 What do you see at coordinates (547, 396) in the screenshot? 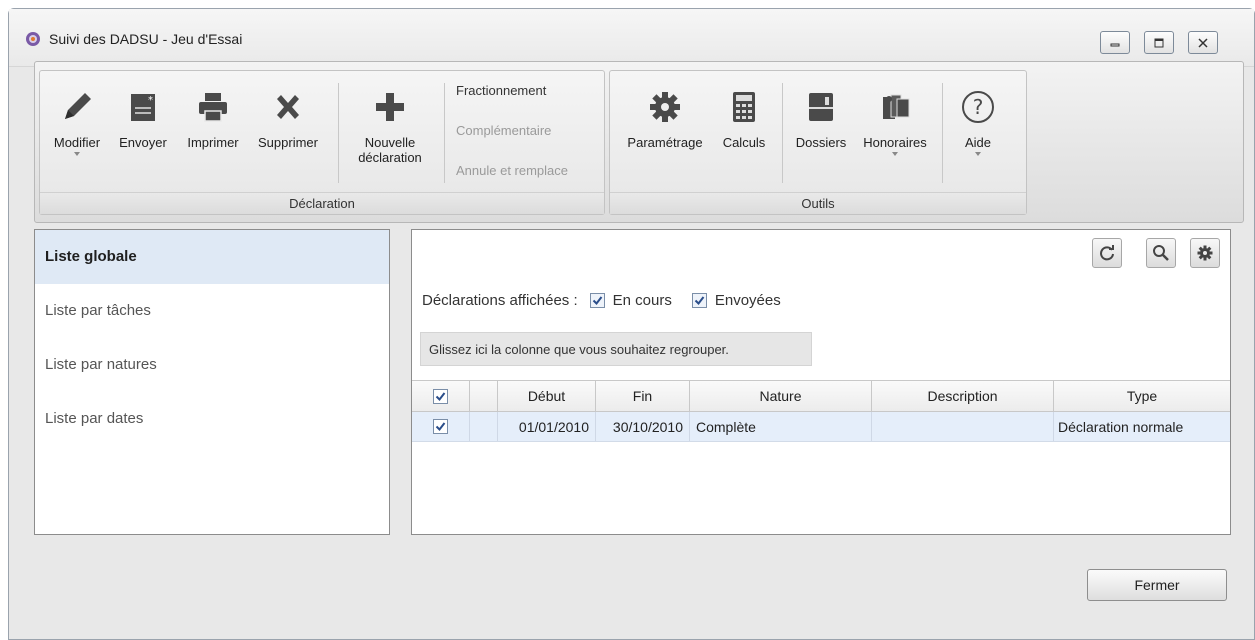
I see `column-header-debut: Début` at bounding box center [547, 396].